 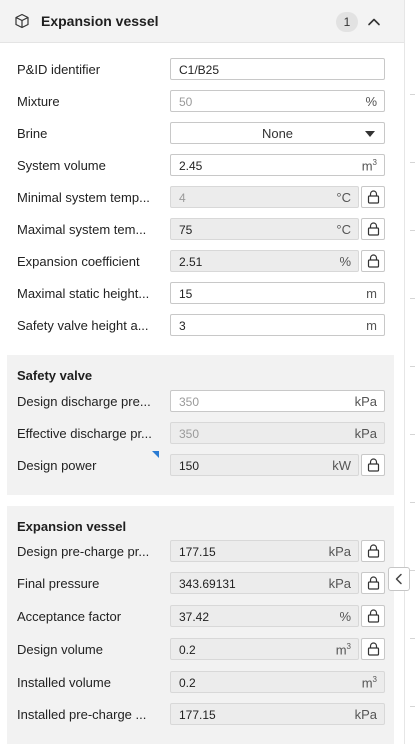 I want to click on design-volume-input: 0.2 m3, so click(x=264, y=649).